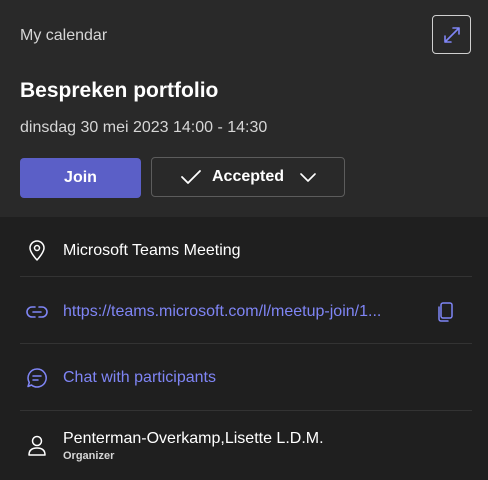 The height and width of the screenshot is (480, 488). Describe the element at coordinates (308, 177) in the screenshot. I see `chevron-down-icon` at that location.